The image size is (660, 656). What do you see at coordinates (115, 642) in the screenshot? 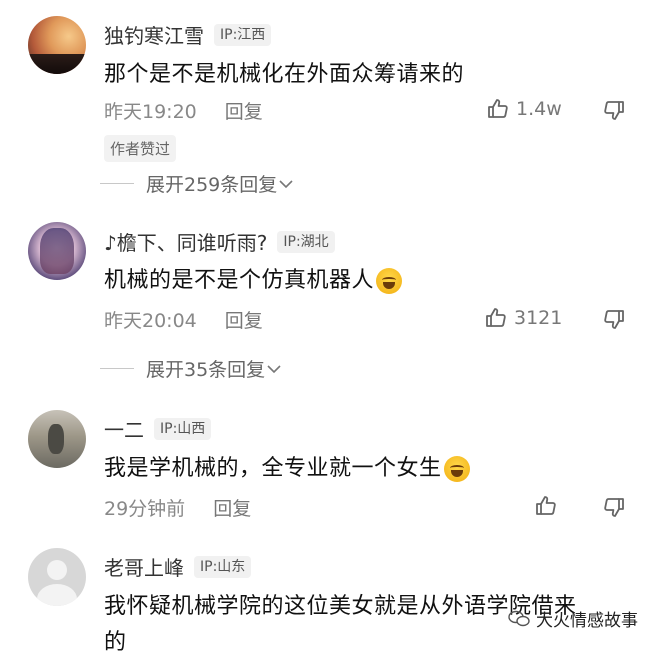
I see `comment-text-line2: 的` at bounding box center [115, 642].